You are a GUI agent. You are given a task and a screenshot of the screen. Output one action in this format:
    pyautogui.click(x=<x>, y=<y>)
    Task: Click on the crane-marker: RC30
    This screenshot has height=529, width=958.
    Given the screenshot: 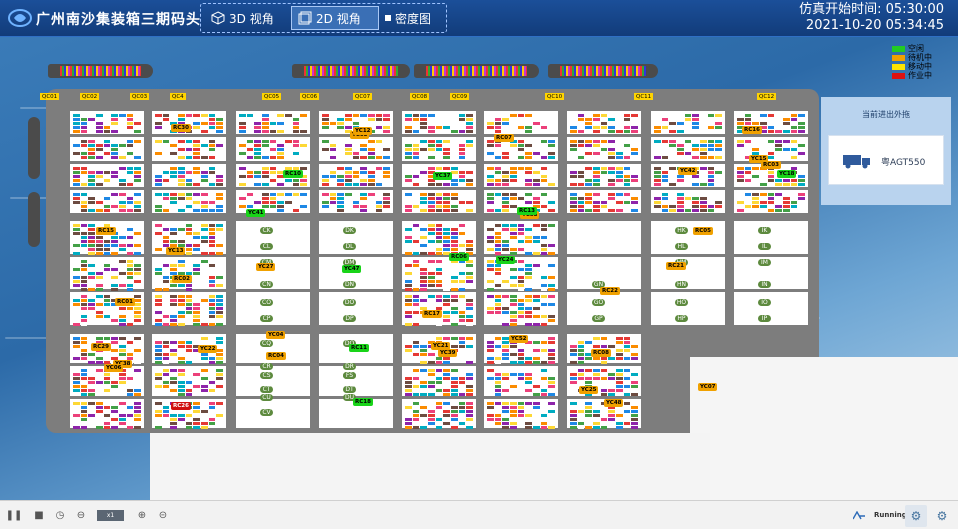 What is the action you would take?
    pyautogui.click(x=181, y=128)
    